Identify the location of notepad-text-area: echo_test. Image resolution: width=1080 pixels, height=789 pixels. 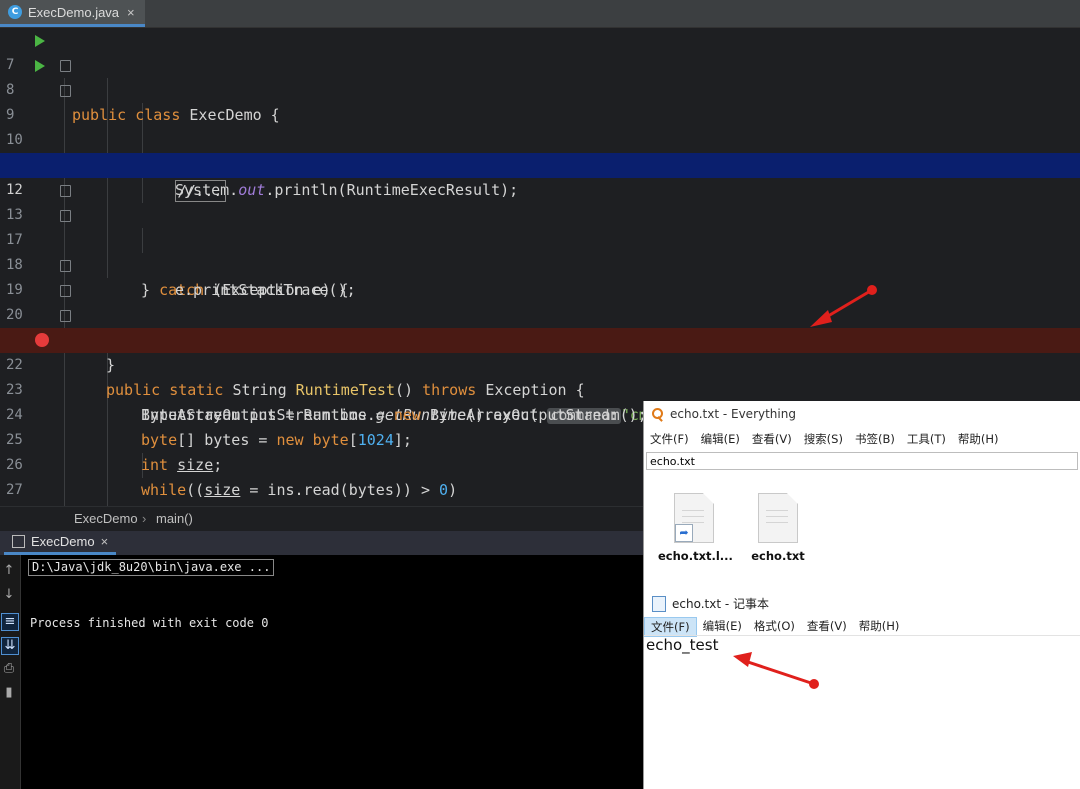
(682, 645).